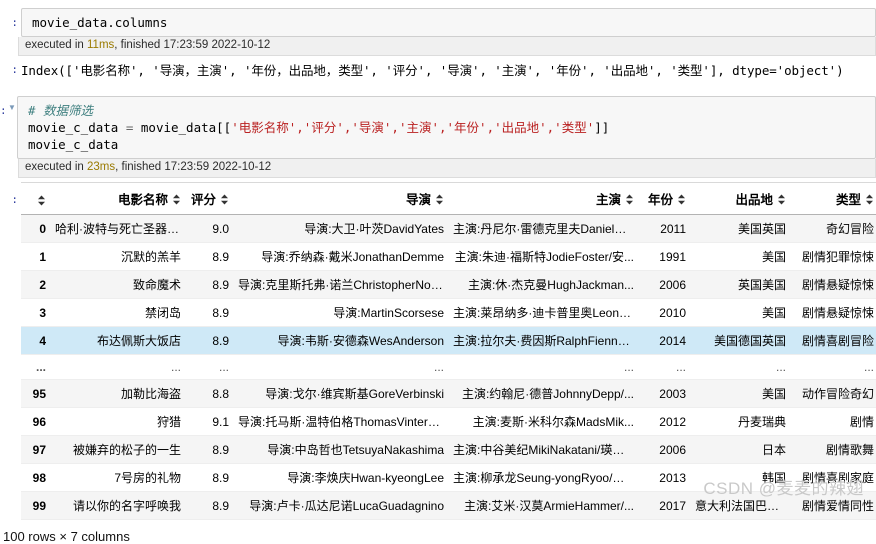 The width and height of the screenshot is (876, 544). I want to click on dataframe-header-cell-4: 年份, so click(665, 198).